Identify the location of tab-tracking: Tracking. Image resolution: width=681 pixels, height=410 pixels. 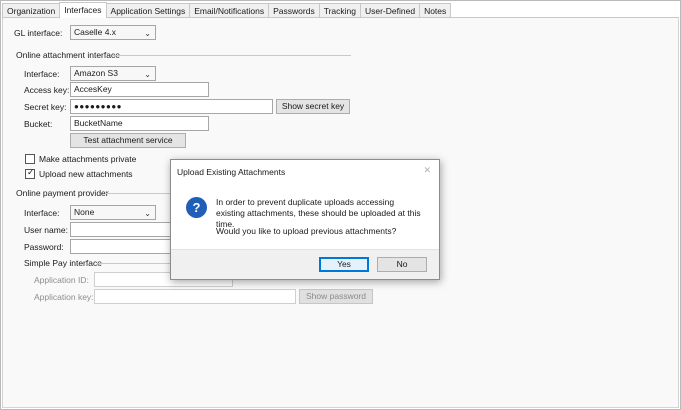
(339, 10).